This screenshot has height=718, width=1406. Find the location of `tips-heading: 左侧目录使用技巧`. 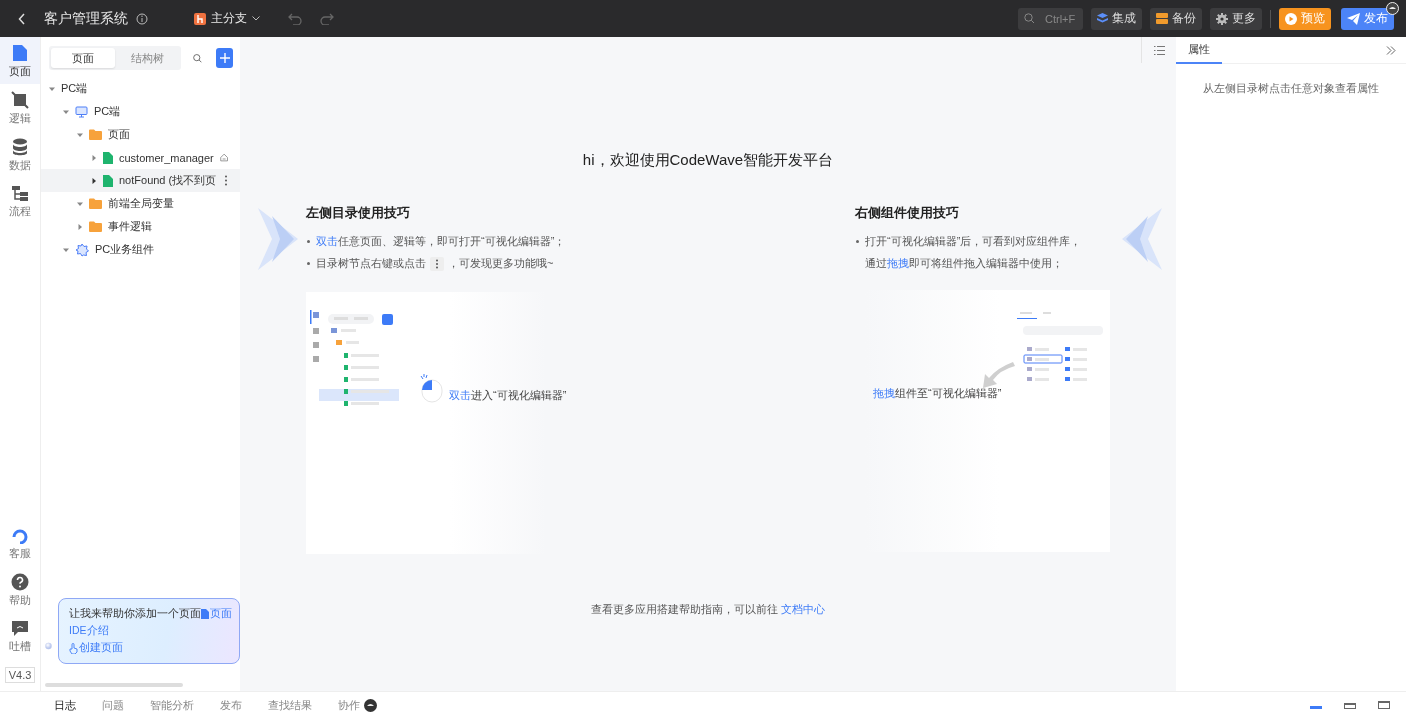

tips-heading: 左侧目录使用技巧 is located at coordinates (358, 213).